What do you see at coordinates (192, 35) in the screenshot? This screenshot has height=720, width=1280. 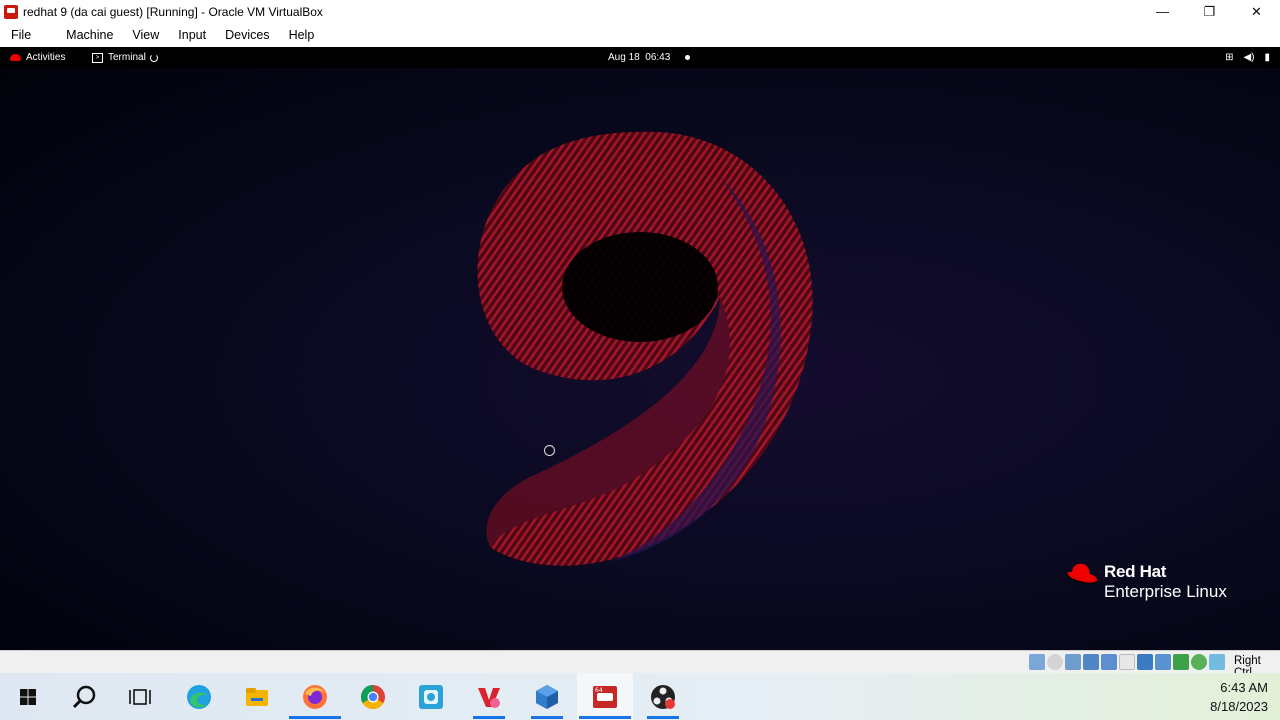 I see `menu-input: Input` at bounding box center [192, 35].